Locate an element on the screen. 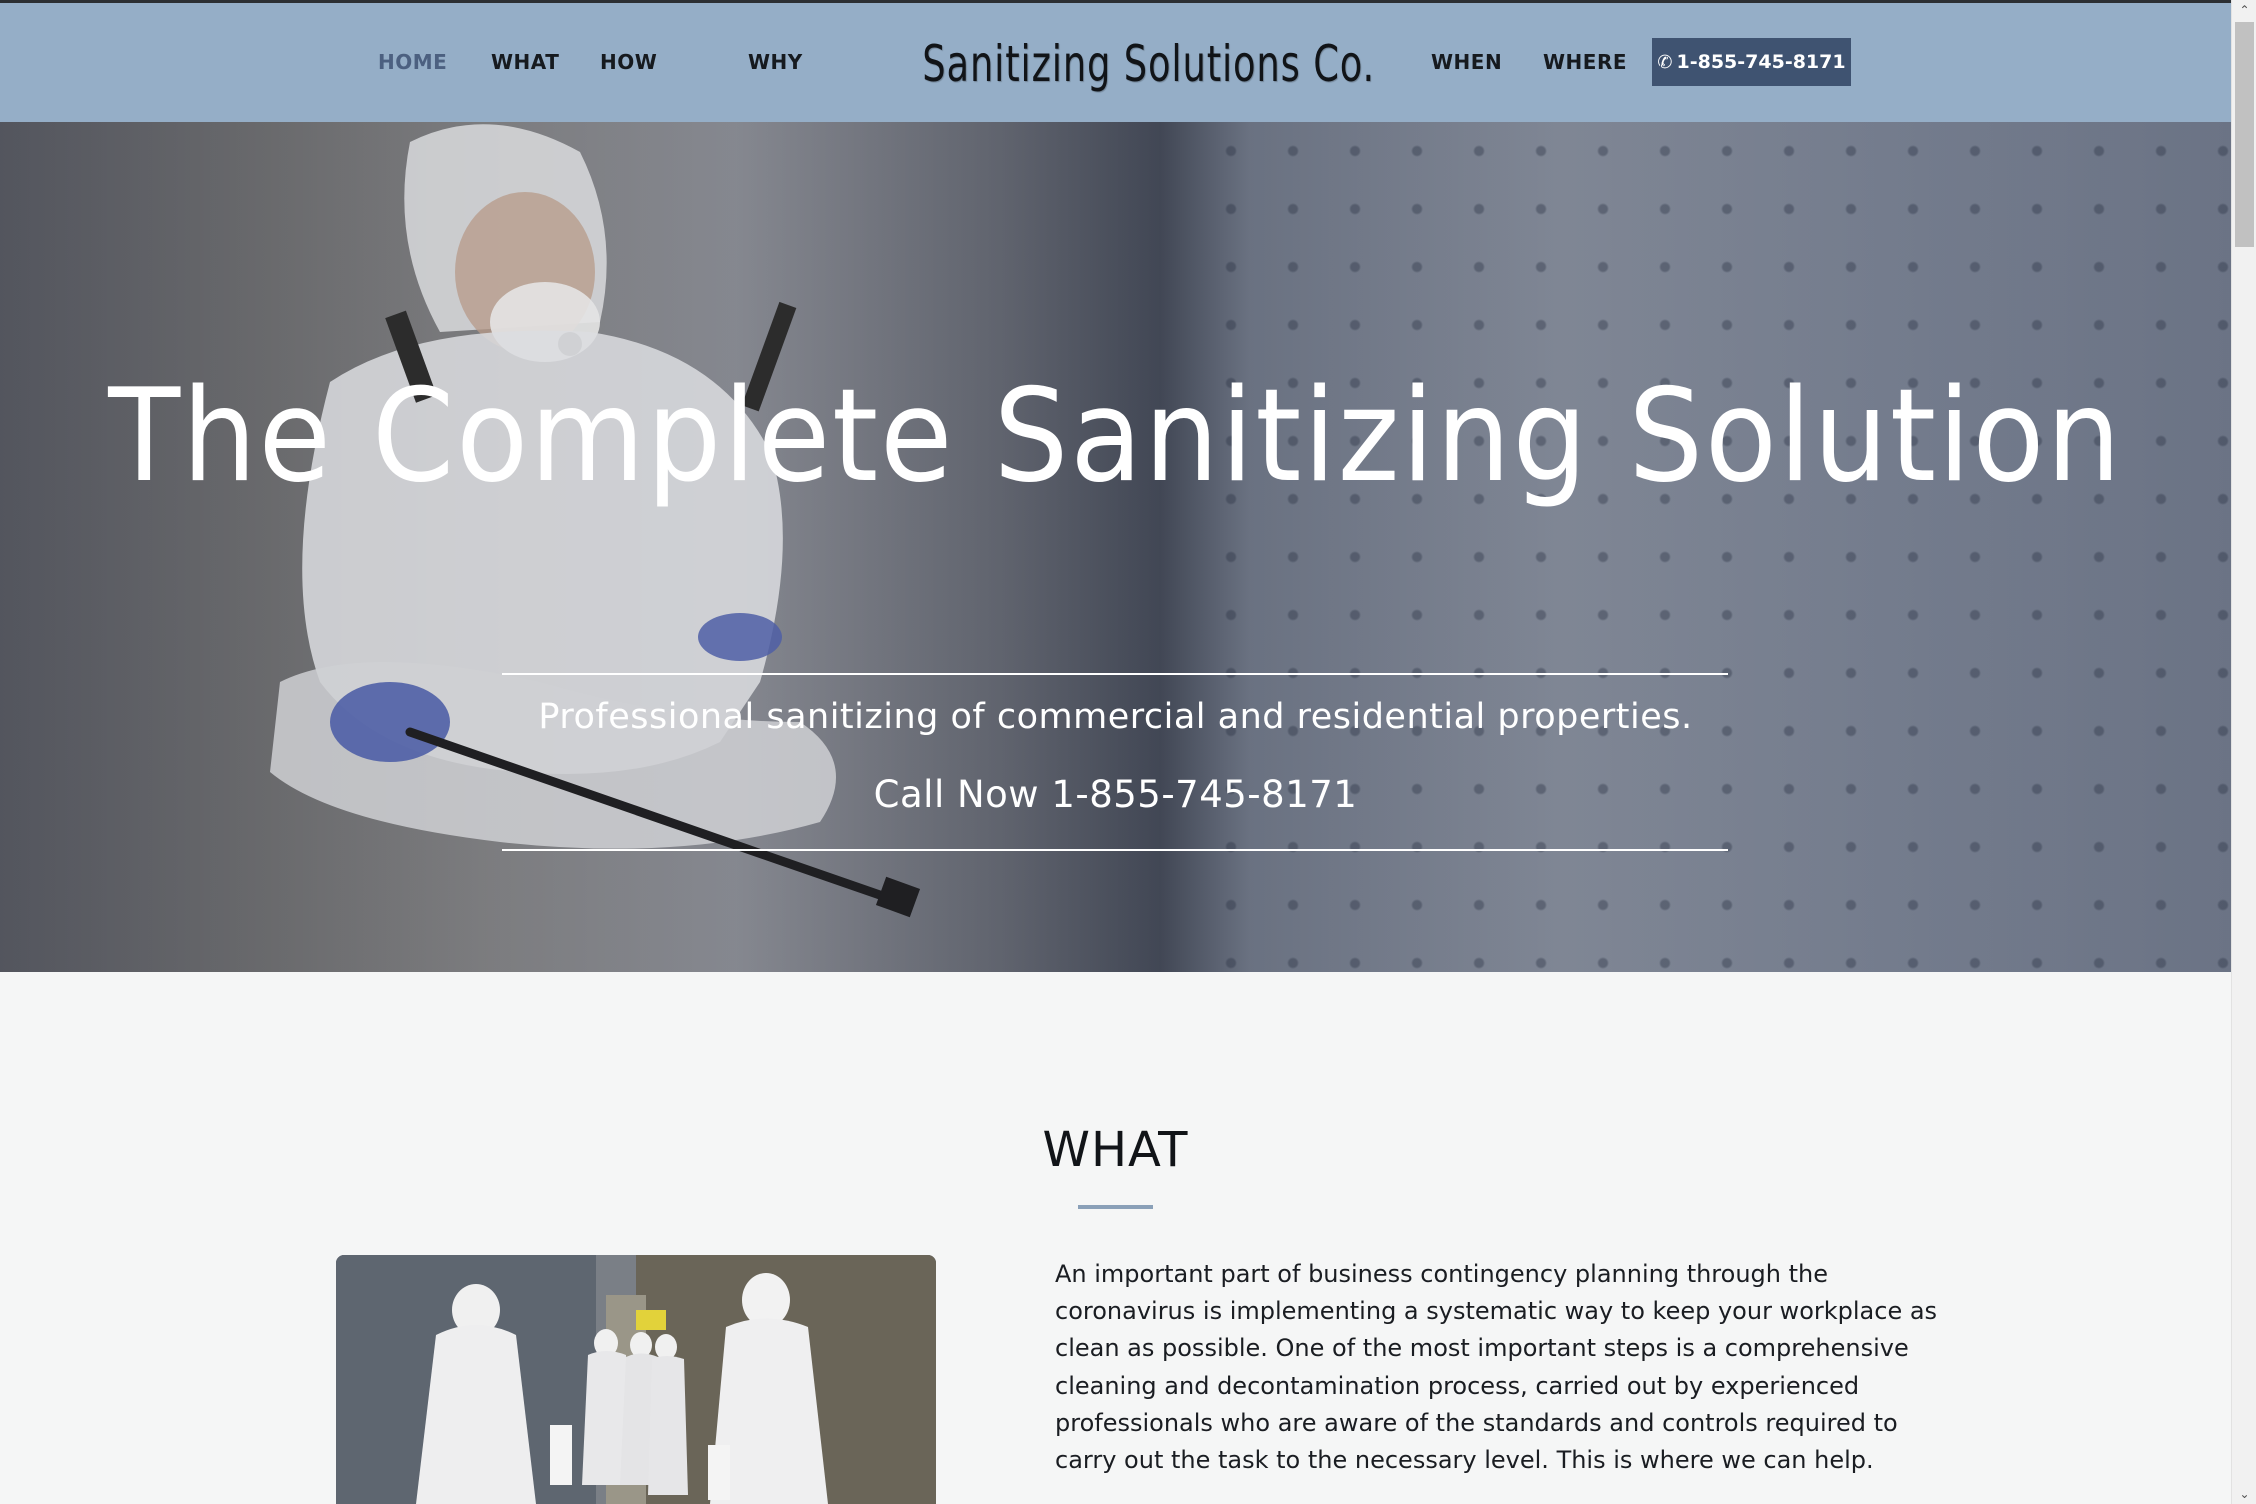 The image size is (2256, 1504). phone-icon: ✆ is located at coordinates (1665, 62).